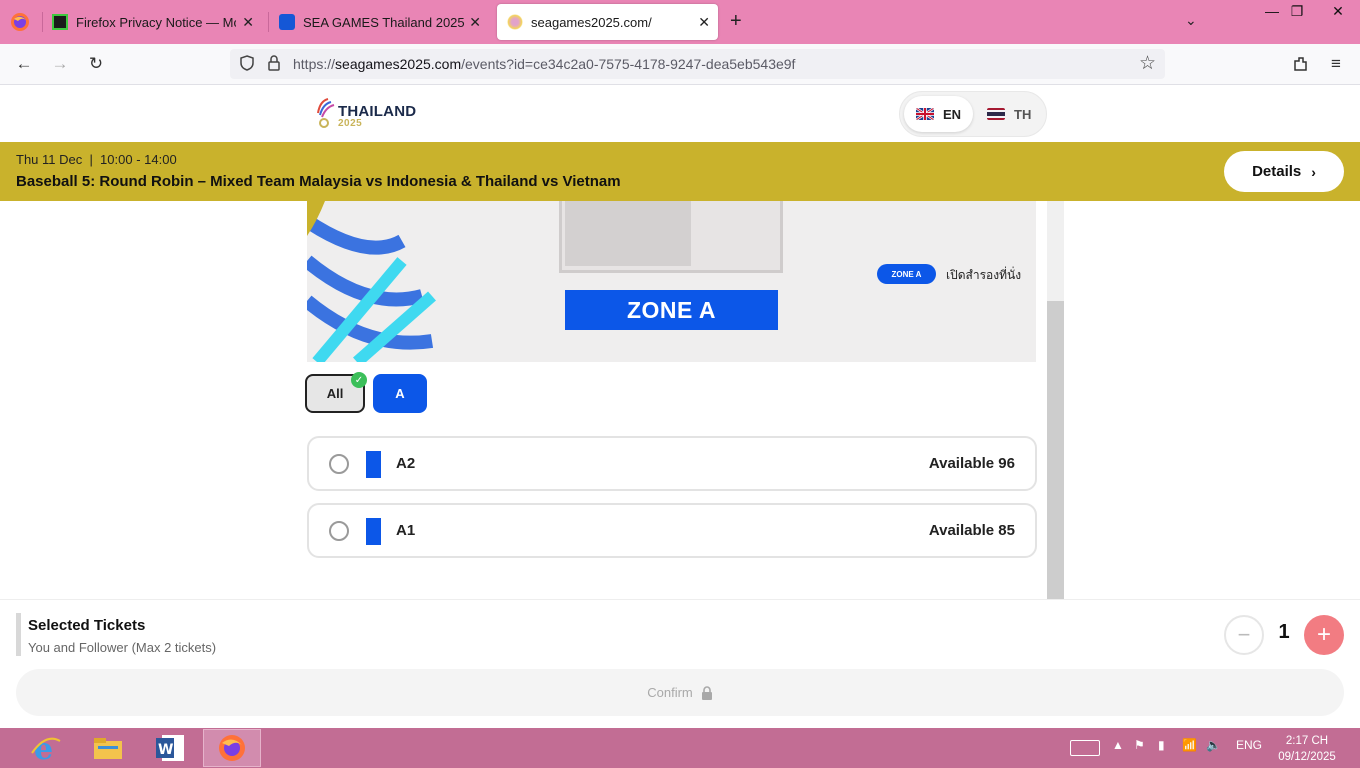  What do you see at coordinates (971, 530) in the screenshot?
I see `zone-availability: Available 85` at bounding box center [971, 530].